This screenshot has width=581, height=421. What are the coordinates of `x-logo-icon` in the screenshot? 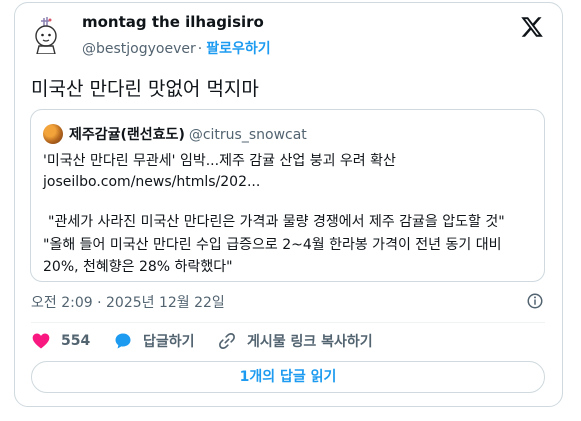 It's located at (532, 27).